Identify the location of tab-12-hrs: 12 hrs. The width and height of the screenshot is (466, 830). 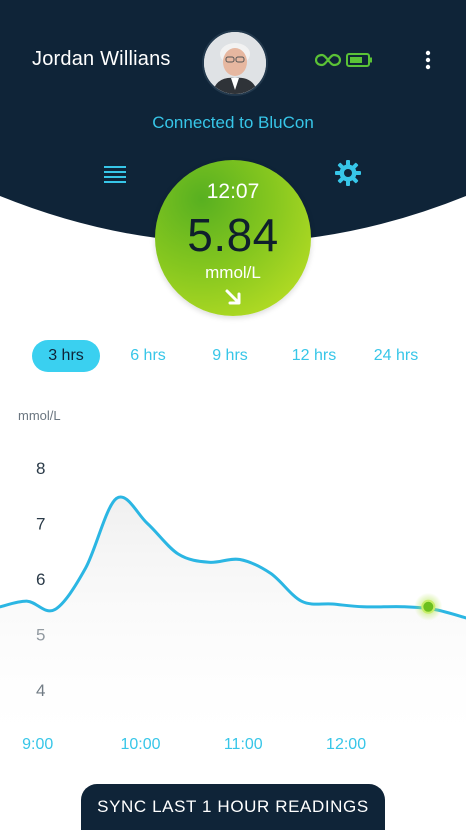
(314, 356).